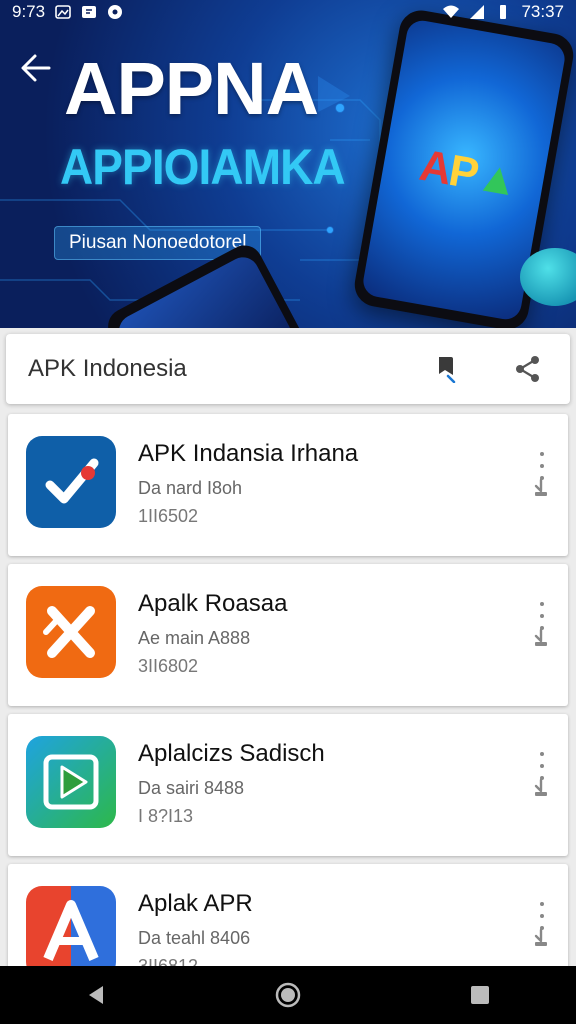 The width and height of the screenshot is (576, 1024). Describe the element at coordinates (107, 368) in the screenshot. I see `page-title: APK Indonesia` at that location.